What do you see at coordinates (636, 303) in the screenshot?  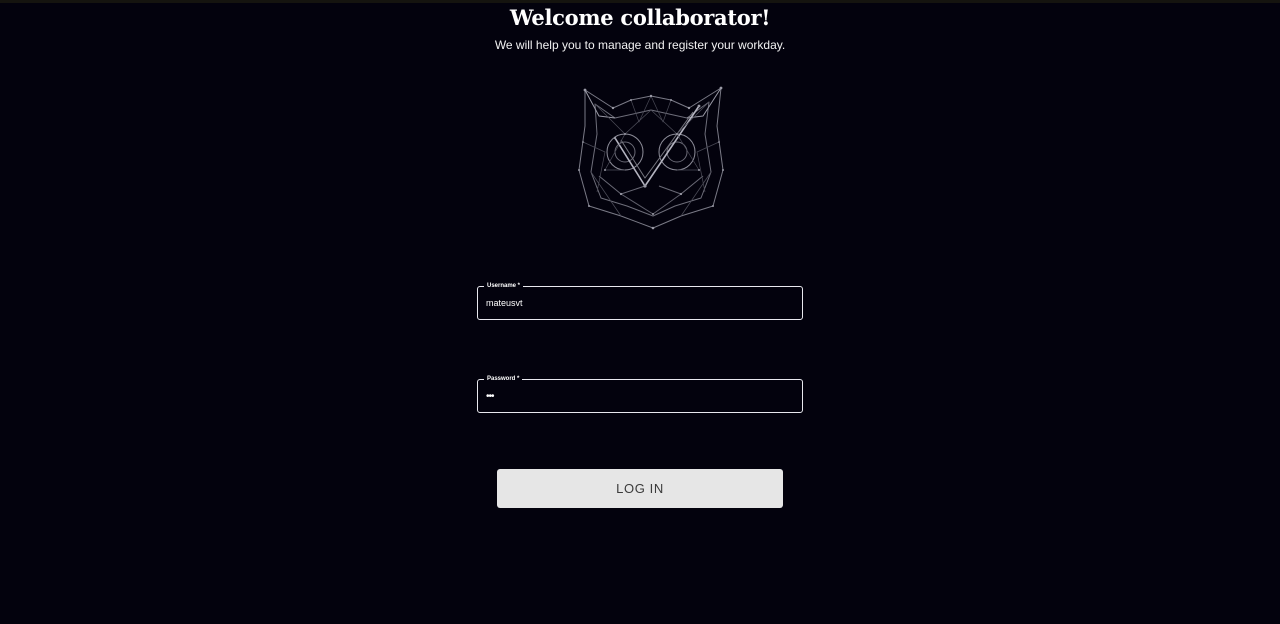 I see `username-input` at bounding box center [636, 303].